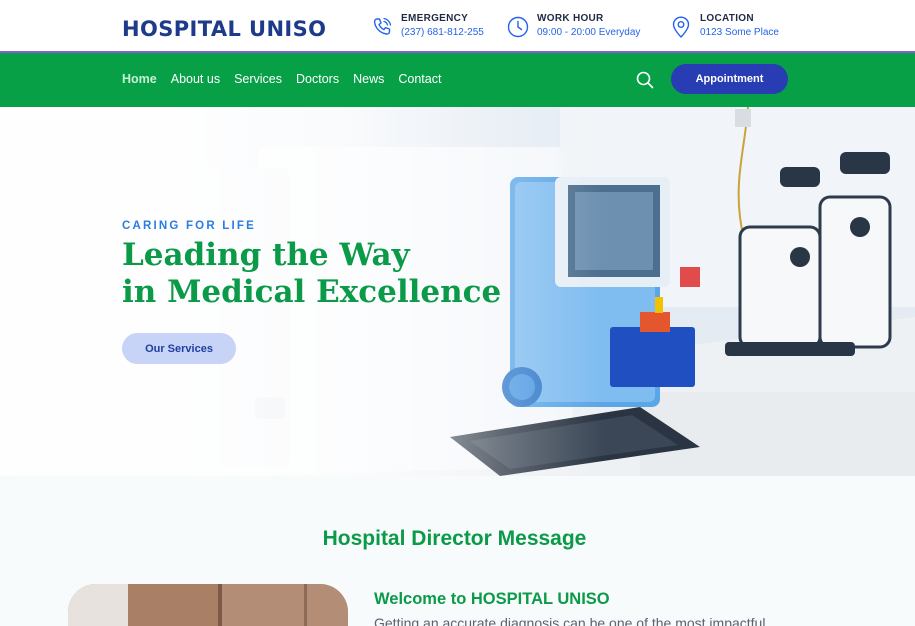 The height and width of the screenshot is (626, 915). What do you see at coordinates (179, 348) in the screenshot?
I see `our-services-button: Our Services` at bounding box center [179, 348].